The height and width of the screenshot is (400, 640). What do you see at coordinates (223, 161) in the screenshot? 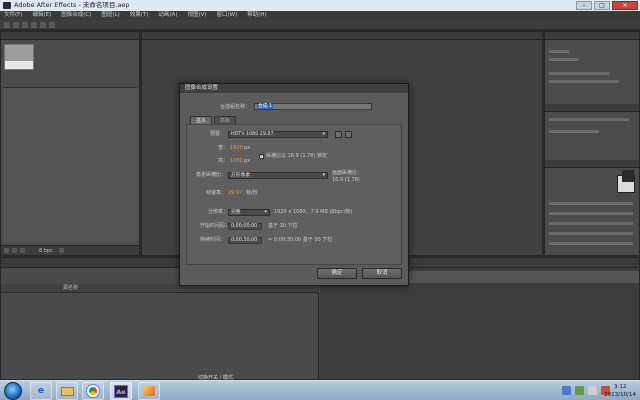
I see `height-label: 高：` at bounding box center [223, 161].